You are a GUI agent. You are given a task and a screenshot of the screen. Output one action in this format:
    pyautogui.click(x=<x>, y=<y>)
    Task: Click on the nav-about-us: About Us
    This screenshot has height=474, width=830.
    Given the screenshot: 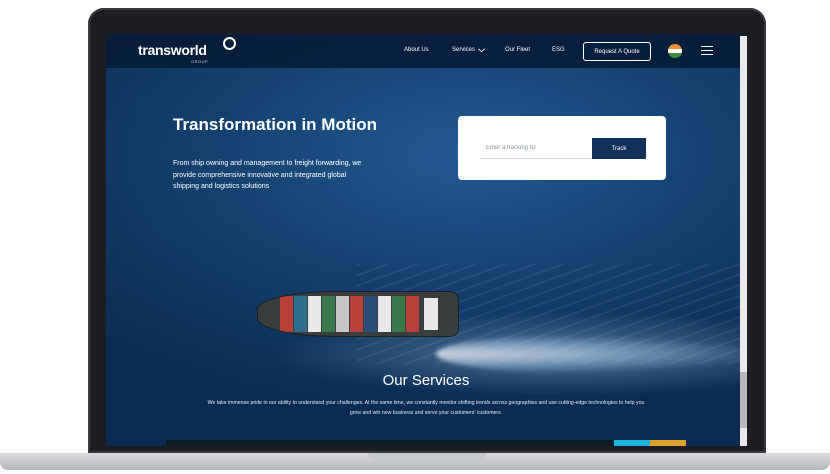 What is the action you would take?
    pyautogui.click(x=416, y=50)
    